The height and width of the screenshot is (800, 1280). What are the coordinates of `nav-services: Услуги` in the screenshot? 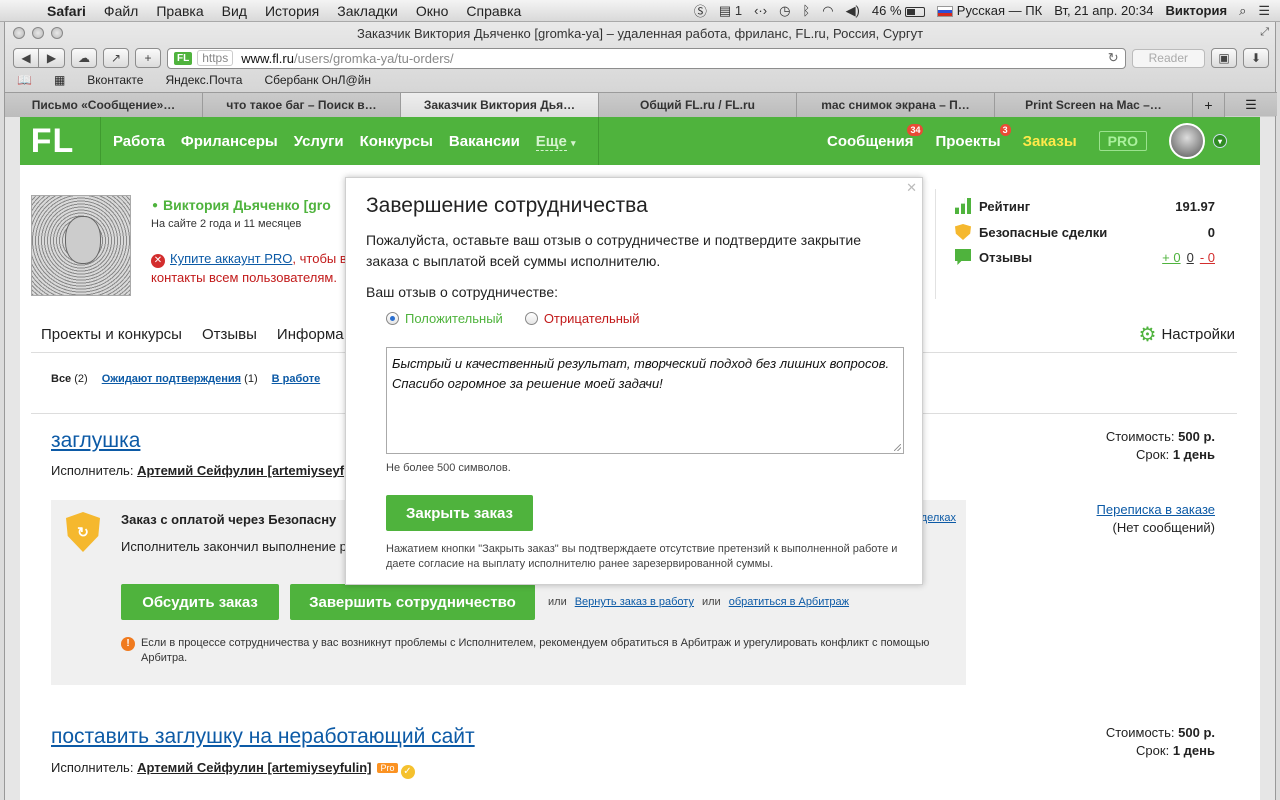 It's located at (319, 141).